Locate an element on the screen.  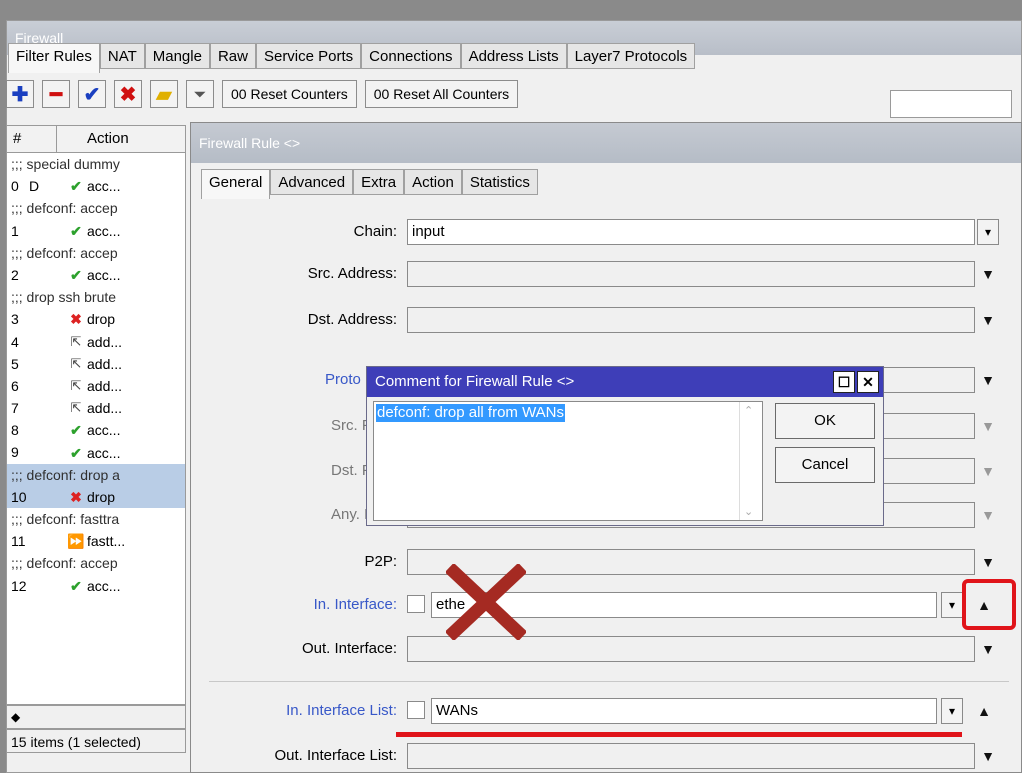
tab-address-lists: Address Lists is located at coordinates (513, 56).